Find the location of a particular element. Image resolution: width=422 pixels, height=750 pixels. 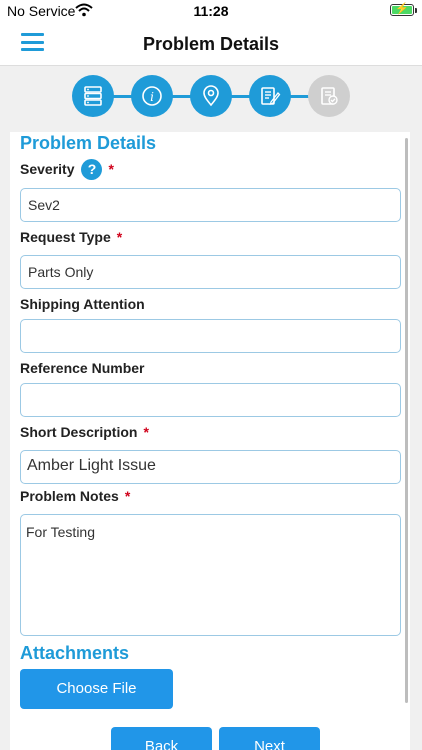

battery-icon: ⚡ is located at coordinates (402, 9).